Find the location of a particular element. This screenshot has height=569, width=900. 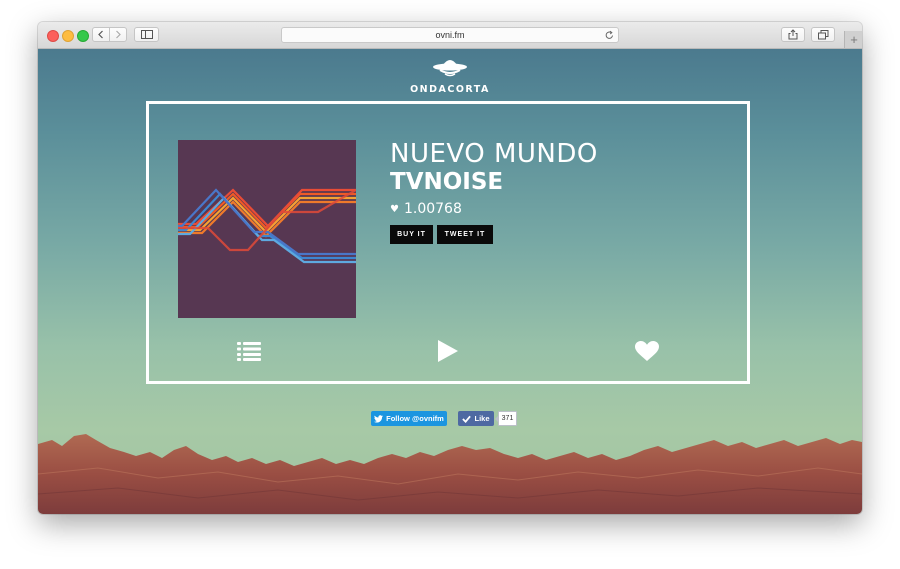

show-tabs-button is located at coordinates (823, 34).